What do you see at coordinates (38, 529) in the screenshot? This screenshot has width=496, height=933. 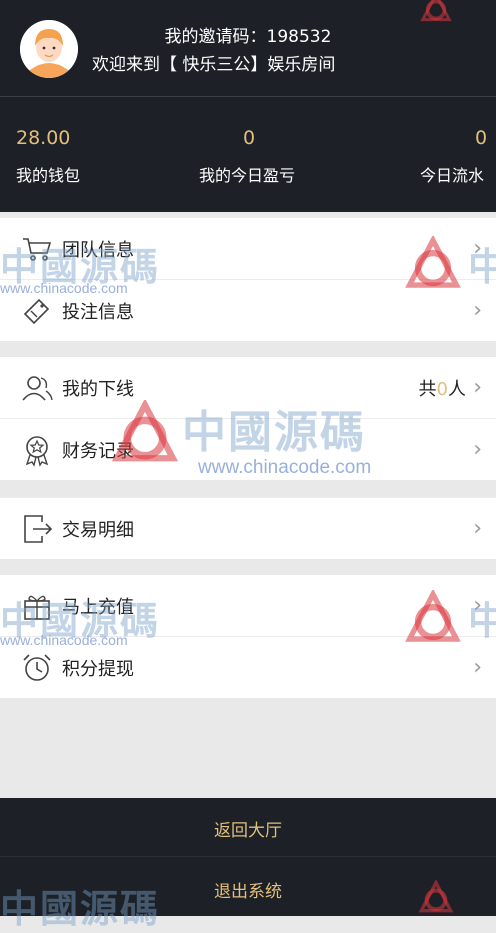 I see `exit-door-icon` at bounding box center [38, 529].